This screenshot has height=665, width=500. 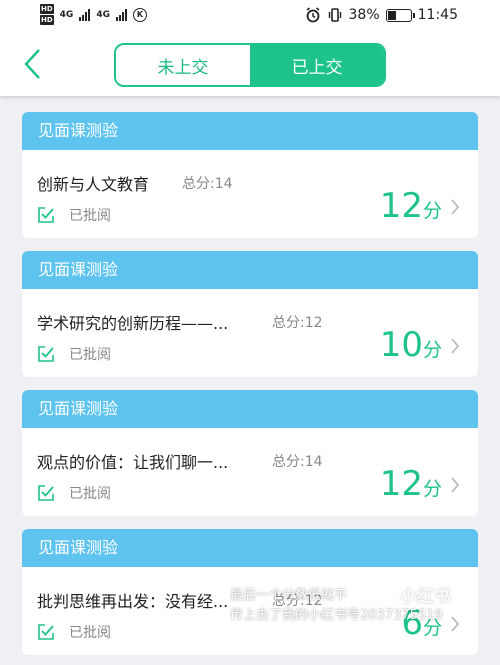 What do you see at coordinates (401, 345) in the screenshot?
I see `score-value: 10` at bounding box center [401, 345].